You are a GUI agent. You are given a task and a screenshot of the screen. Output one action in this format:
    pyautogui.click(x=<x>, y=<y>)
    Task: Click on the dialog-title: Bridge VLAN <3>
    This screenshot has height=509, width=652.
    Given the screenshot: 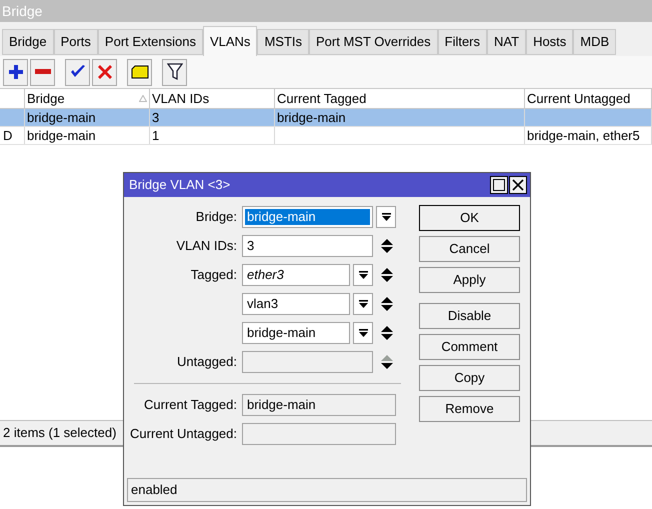 What is the action you would take?
    pyautogui.click(x=179, y=185)
    